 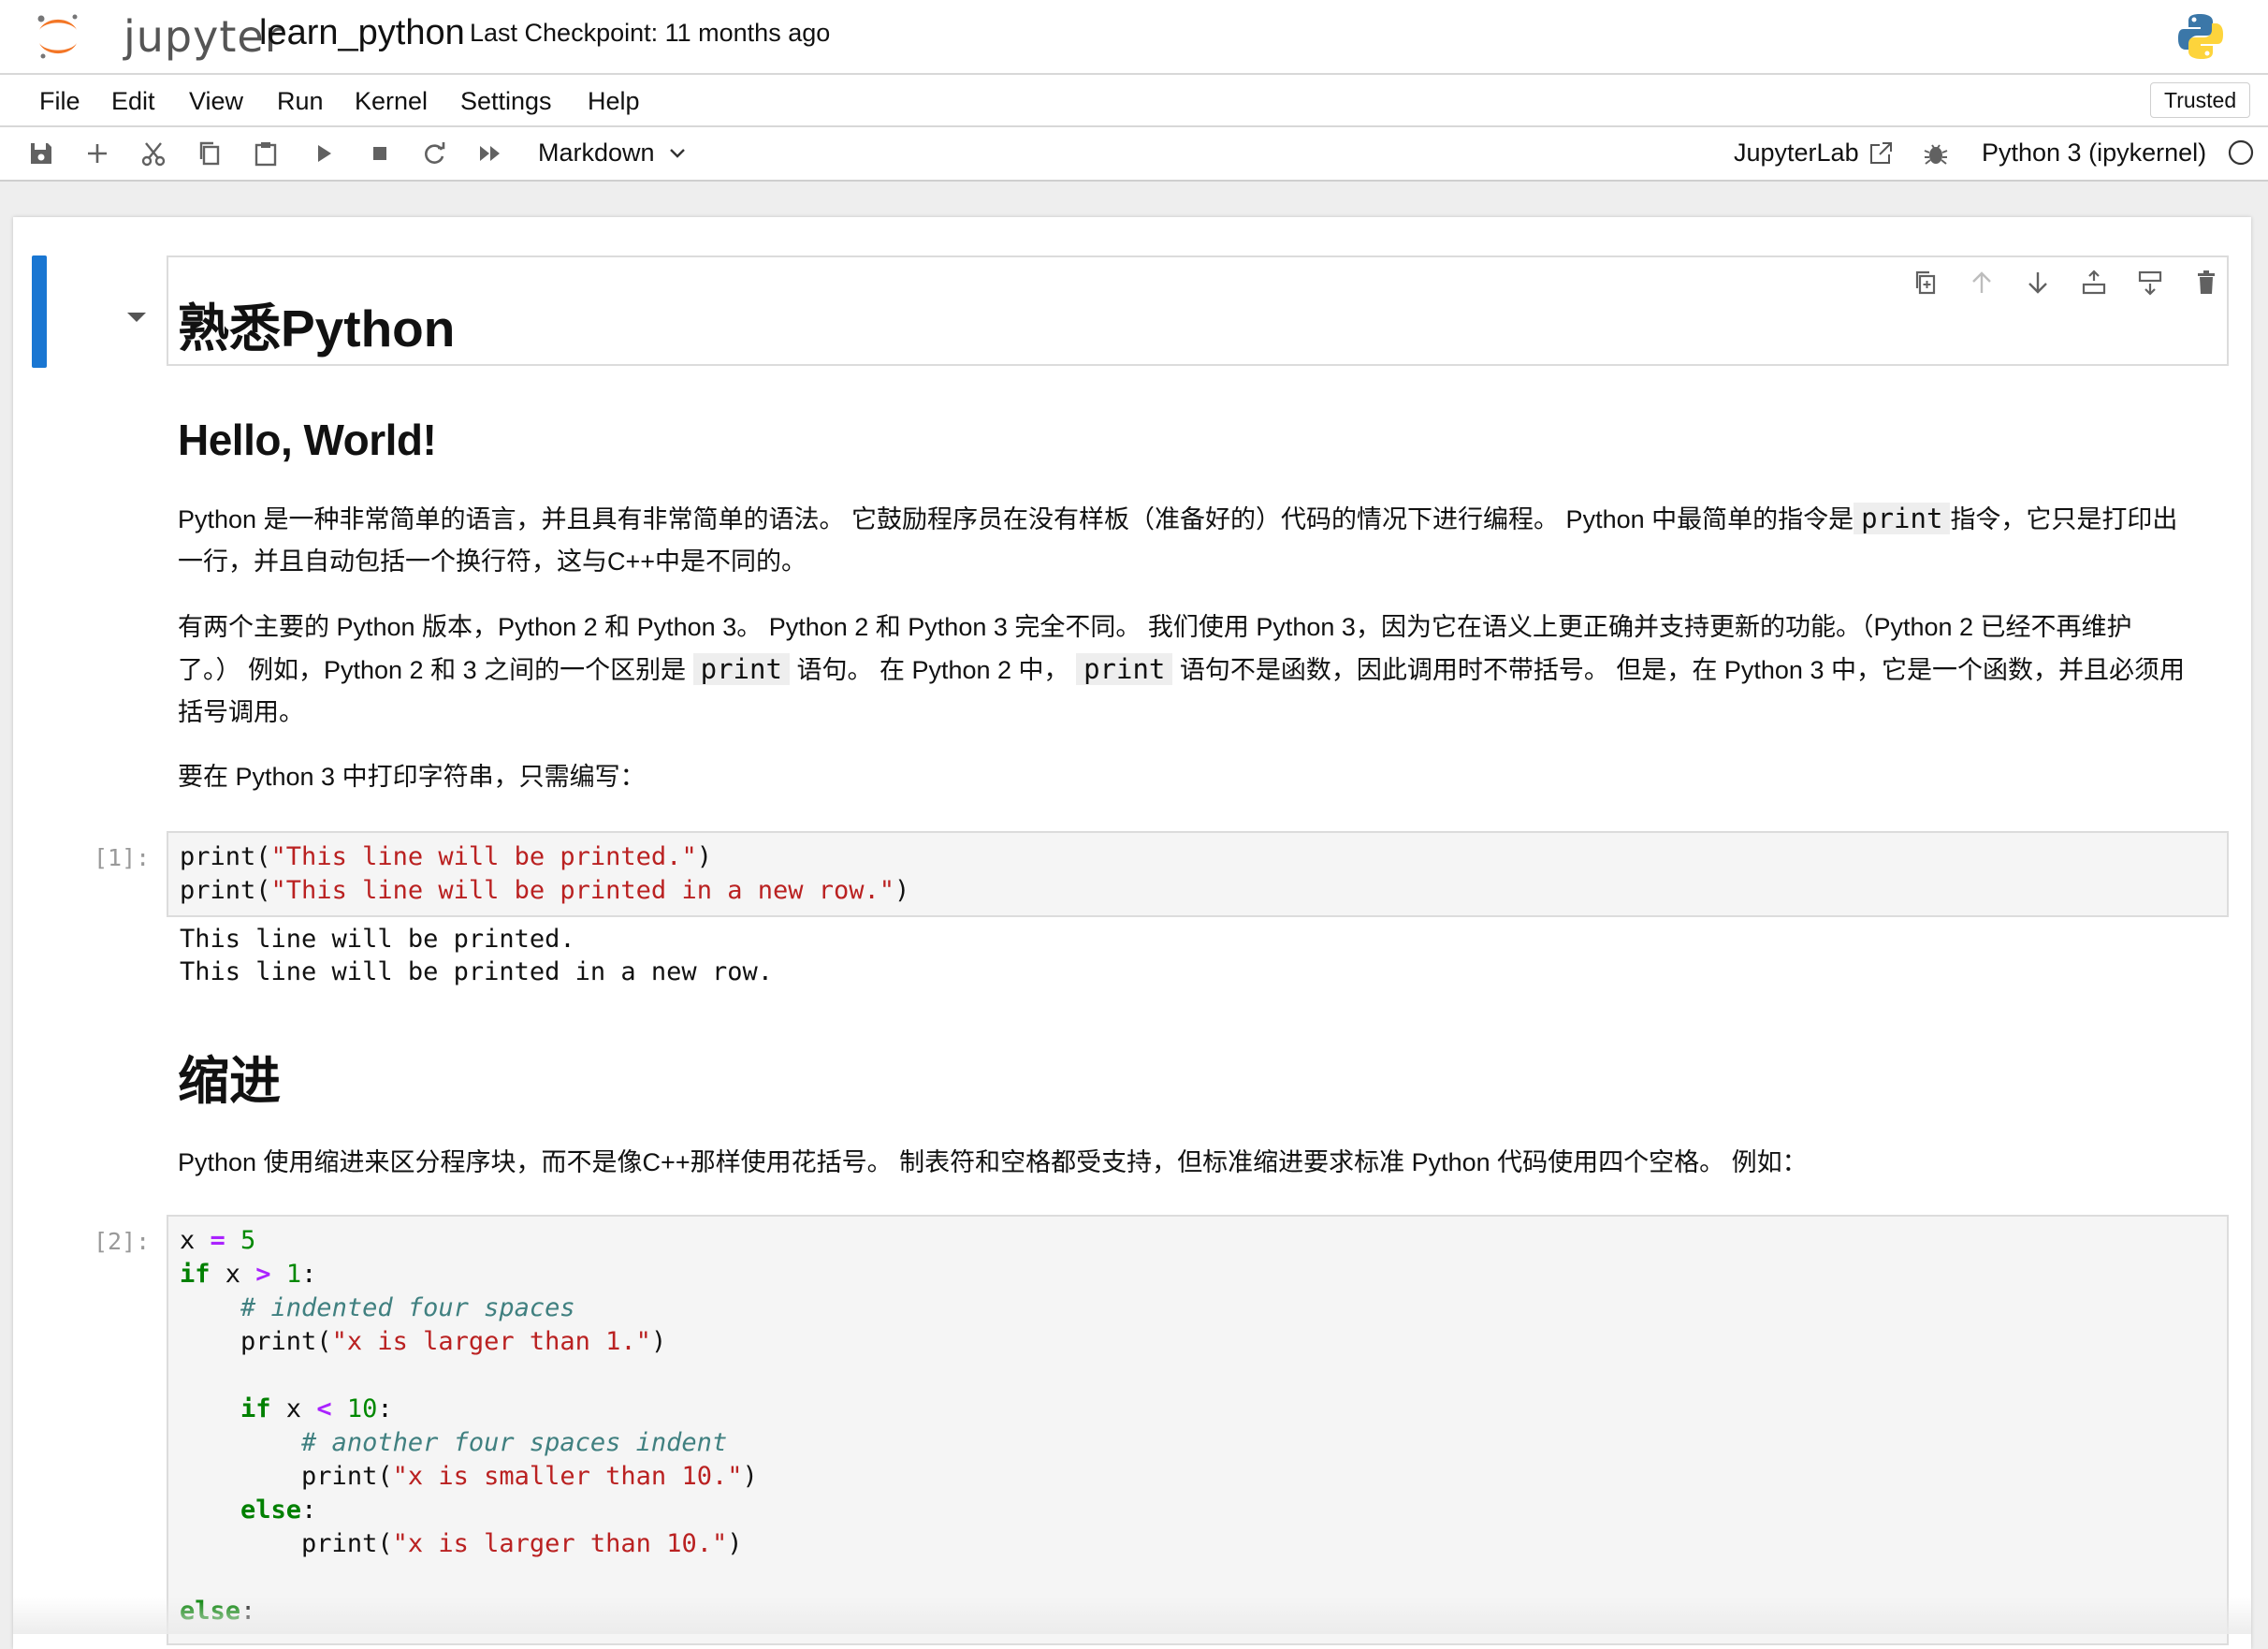 I want to click on chevron-down-icon, so click(x=677, y=153).